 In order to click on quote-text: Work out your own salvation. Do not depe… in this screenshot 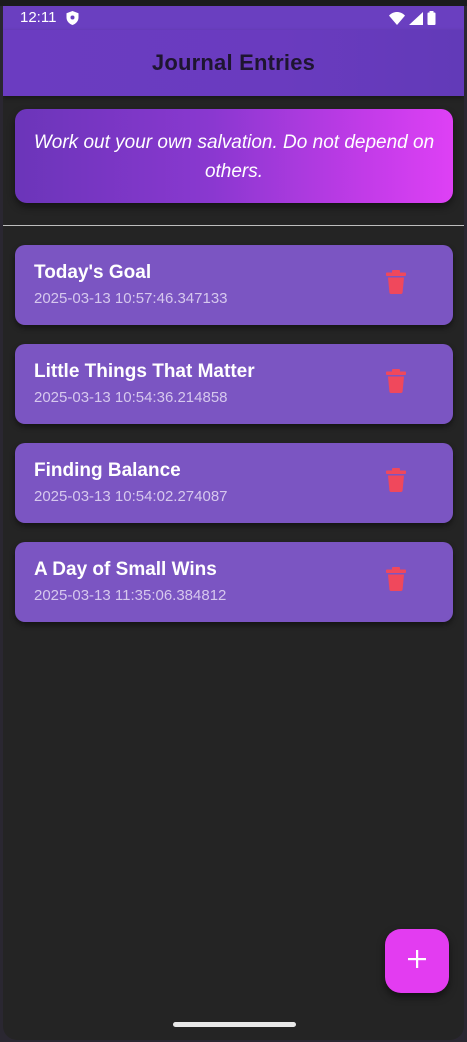, I will do `click(234, 157)`.